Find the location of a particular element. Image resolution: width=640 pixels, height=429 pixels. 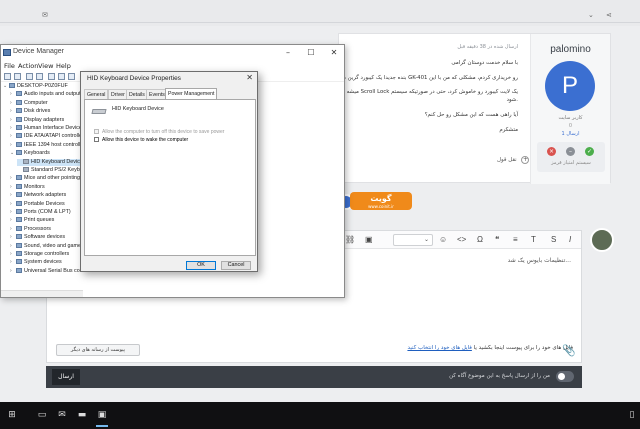

tab-power-management: Power Management is located at coordinates (191, 93).